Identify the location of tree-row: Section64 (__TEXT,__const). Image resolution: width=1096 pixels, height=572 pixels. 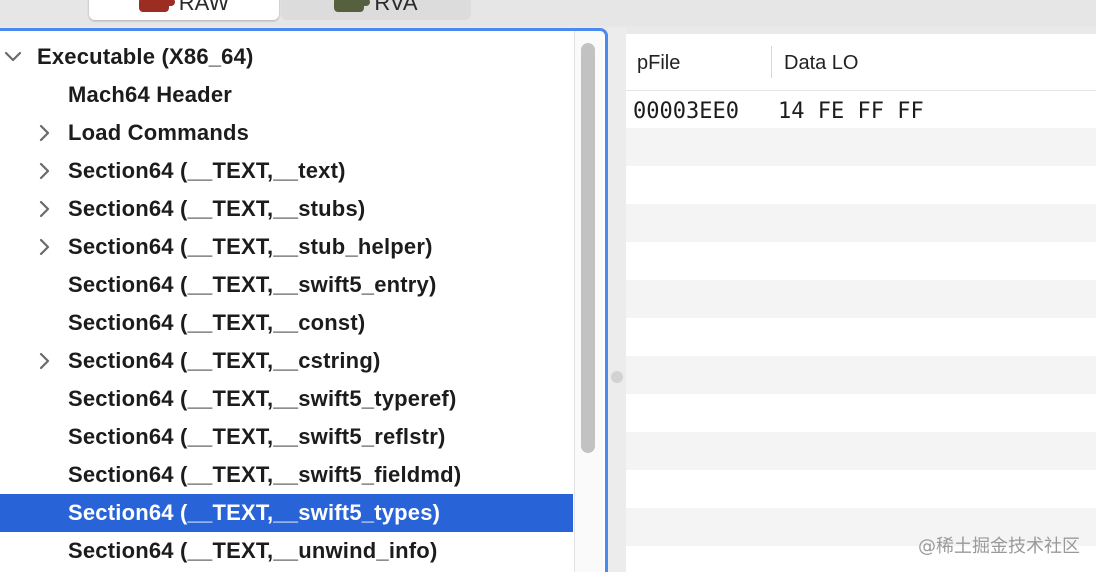
(286, 323).